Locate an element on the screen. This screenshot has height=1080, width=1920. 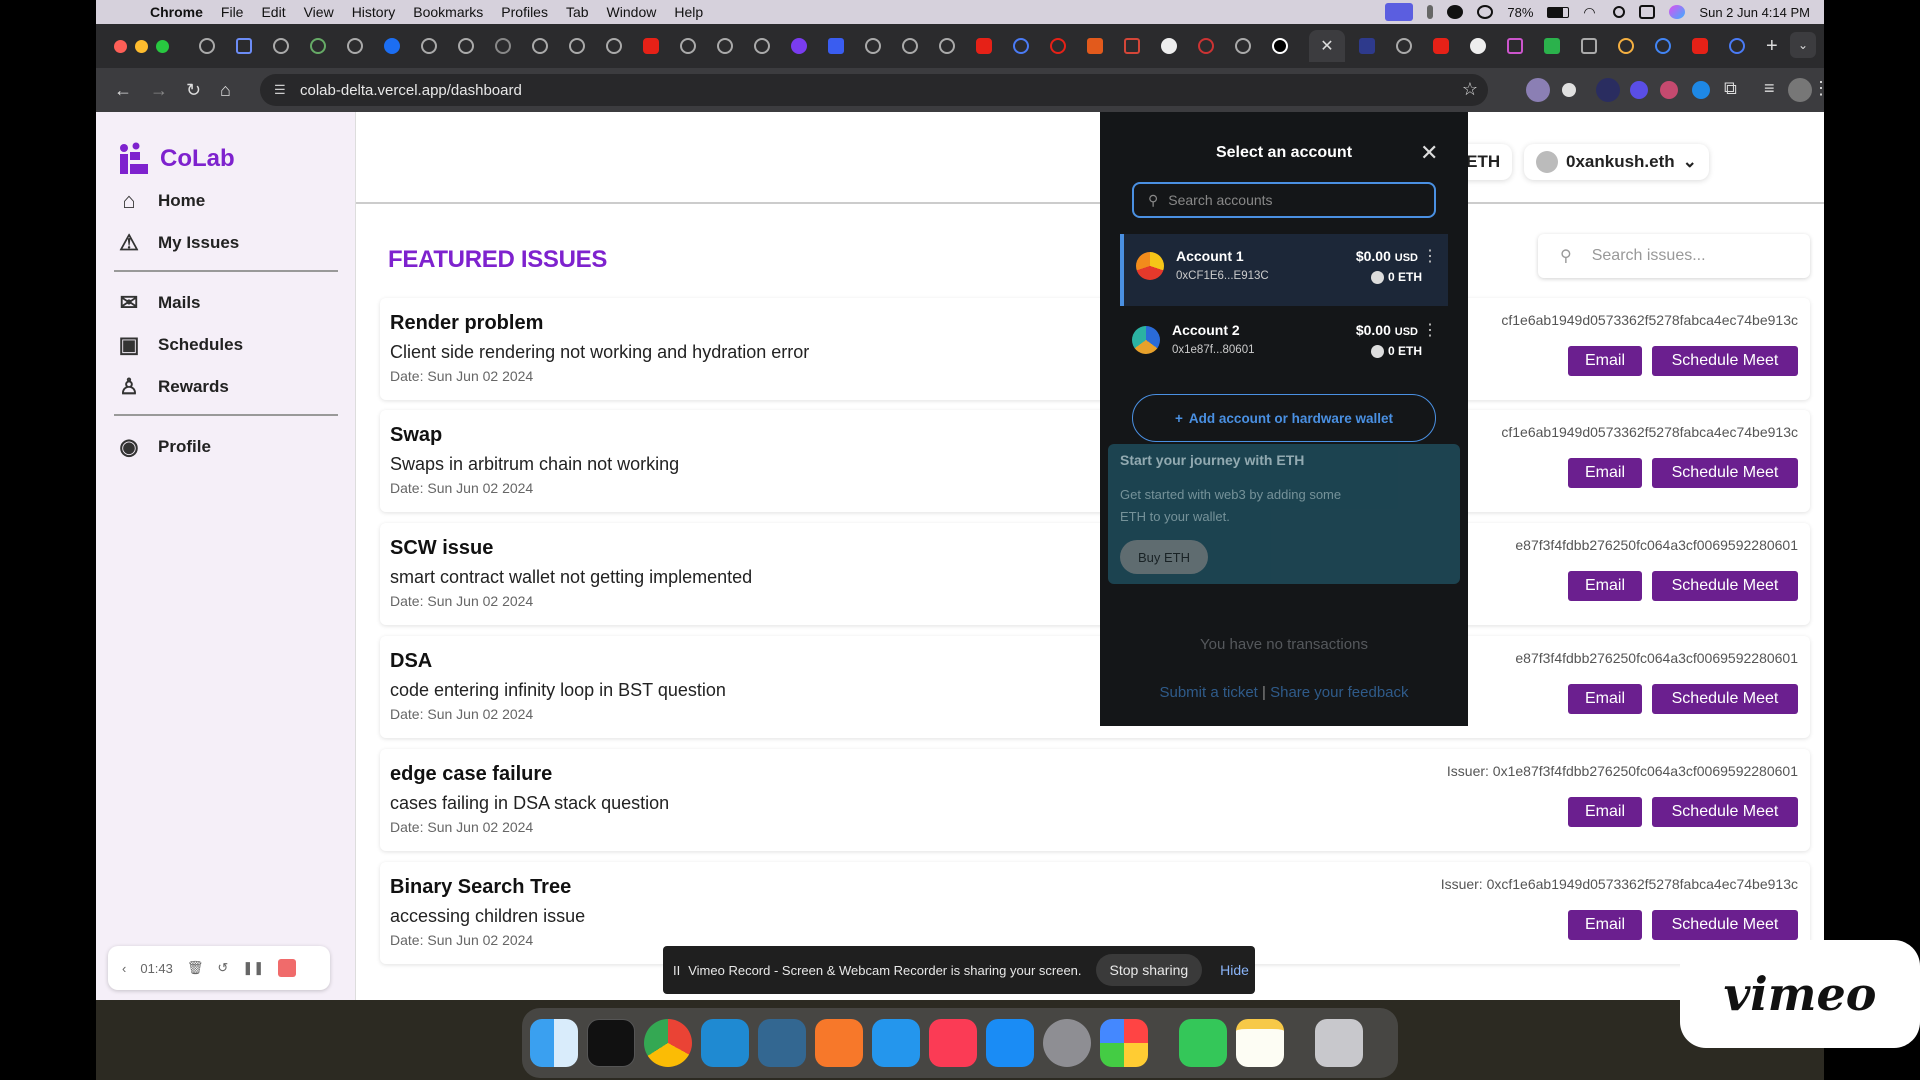
bookmark-star-icon: ☆ is located at coordinates (1470, 89).